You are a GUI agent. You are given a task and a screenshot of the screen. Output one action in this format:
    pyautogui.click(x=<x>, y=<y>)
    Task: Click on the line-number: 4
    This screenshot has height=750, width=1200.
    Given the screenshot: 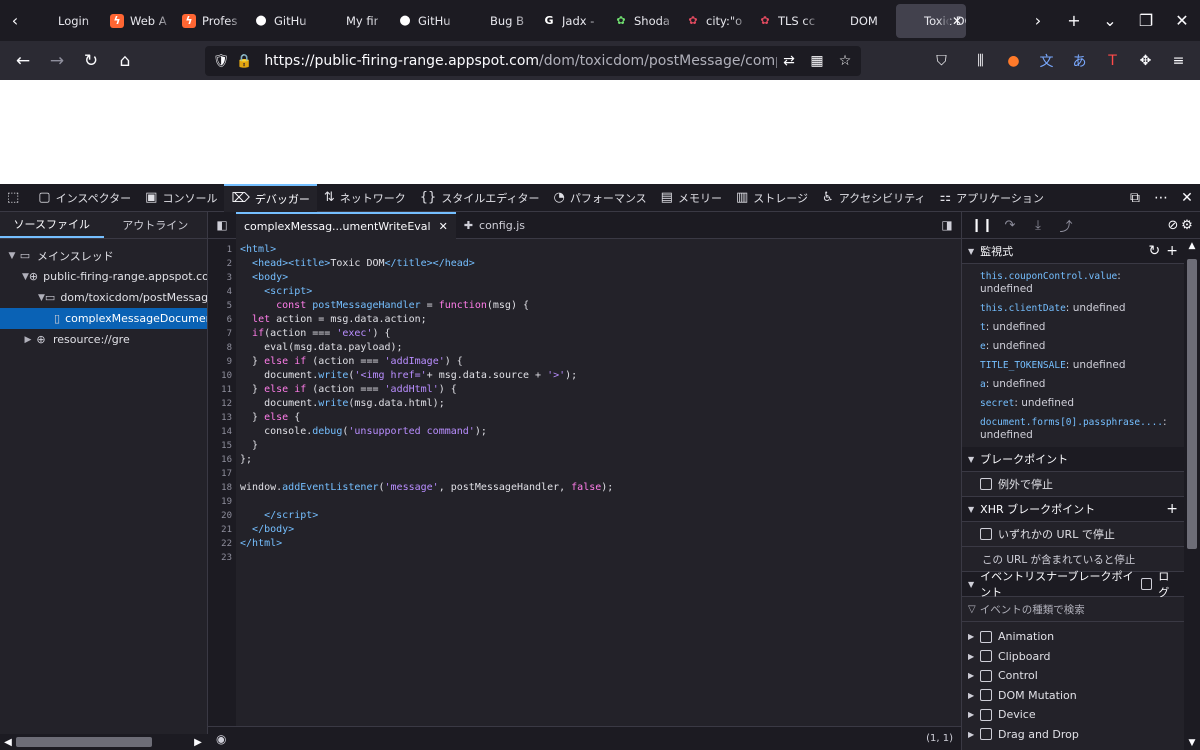 What is the action you would take?
    pyautogui.click(x=222, y=292)
    